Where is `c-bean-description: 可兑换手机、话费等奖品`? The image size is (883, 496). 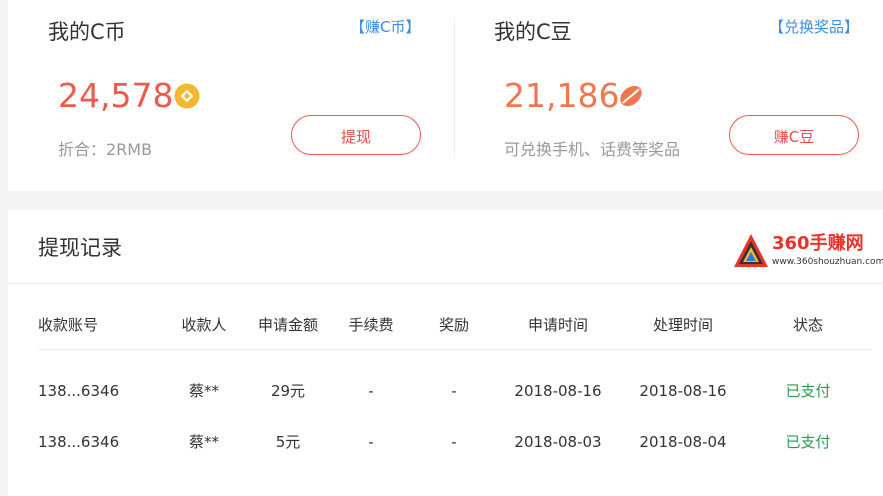
c-bean-description: 可兑换手机、话费等奖品 is located at coordinates (592, 149).